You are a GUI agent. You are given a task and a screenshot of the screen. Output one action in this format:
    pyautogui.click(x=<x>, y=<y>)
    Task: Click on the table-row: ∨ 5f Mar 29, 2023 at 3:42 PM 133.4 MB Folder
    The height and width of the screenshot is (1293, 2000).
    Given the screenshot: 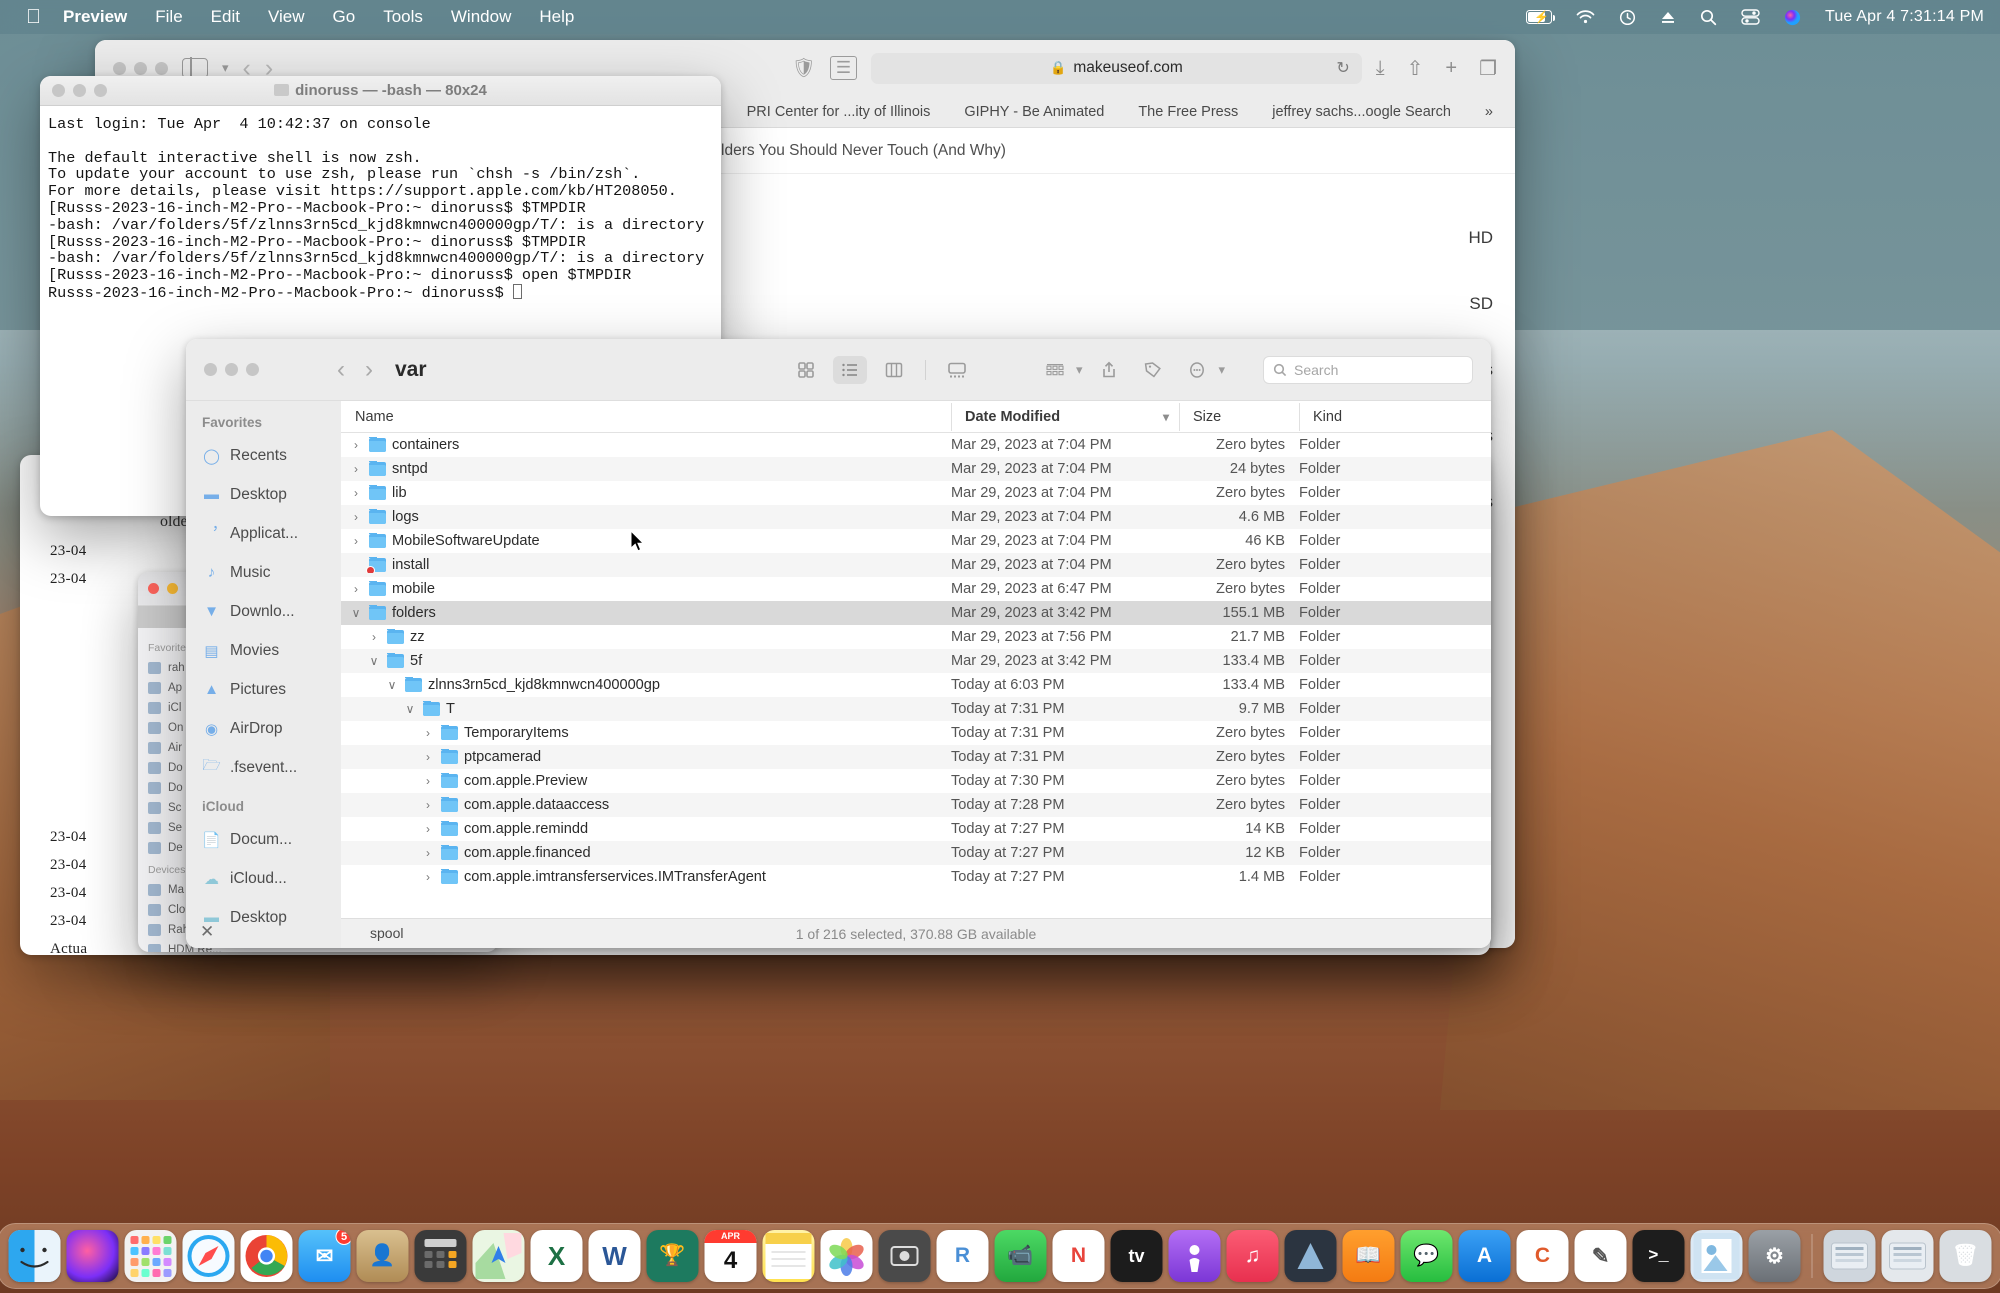 What is the action you would take?
    pyautogui.click(x=916, y=661)
    